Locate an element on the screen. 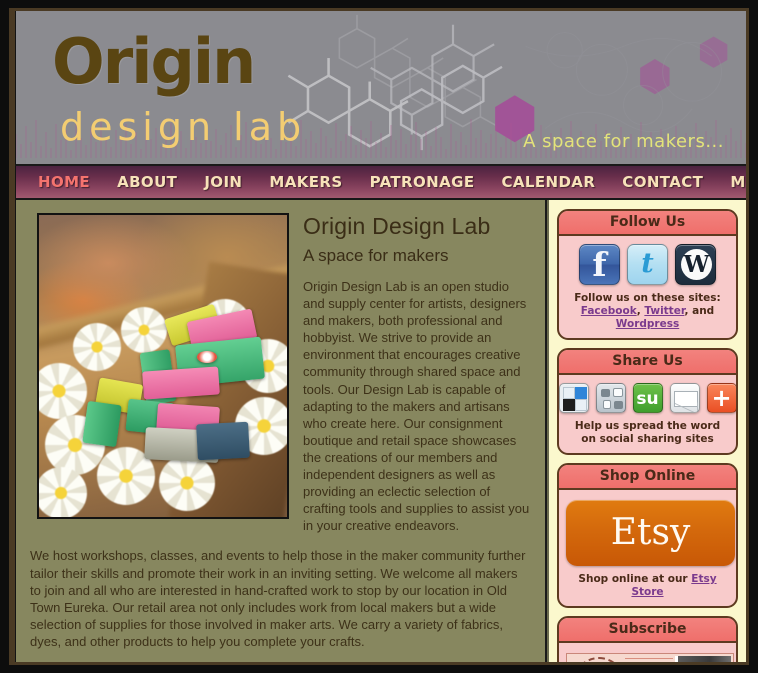 The height and width of the screenshot is (673, 758). email-share-icon is located at coordinates (684, 398).